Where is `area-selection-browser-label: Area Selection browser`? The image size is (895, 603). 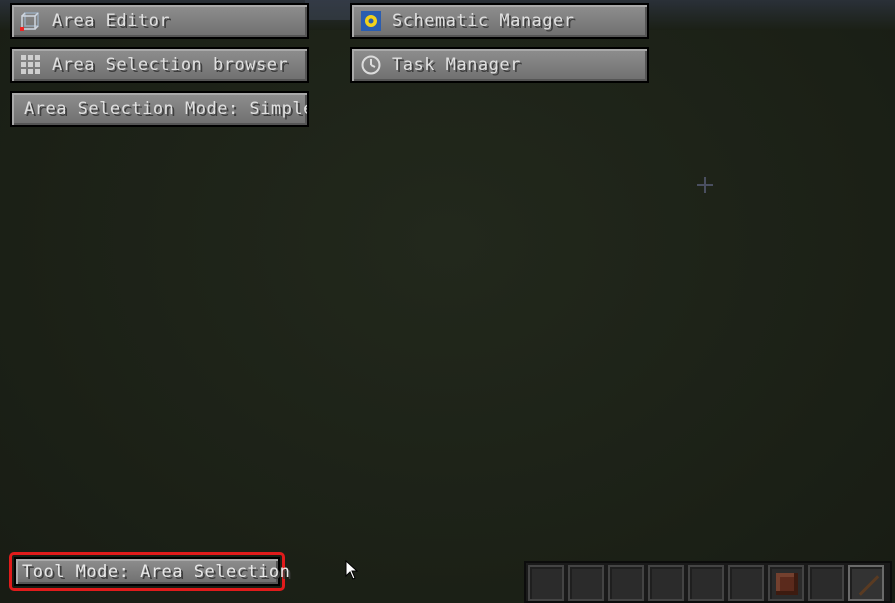 area-selection-browser-label: Area Selection browser is located at coordinates (170, 65).